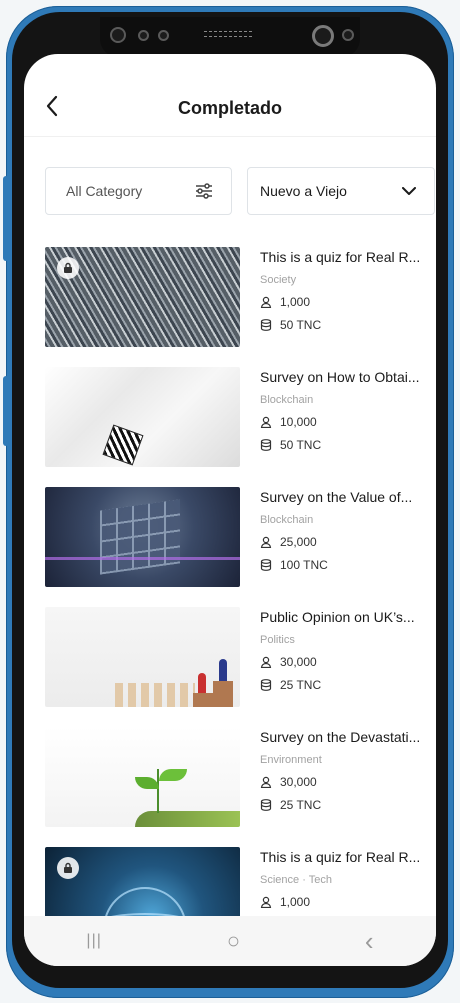 The image size is (460, 1003). I want to click on app-header: Completado, so click(230, 95).